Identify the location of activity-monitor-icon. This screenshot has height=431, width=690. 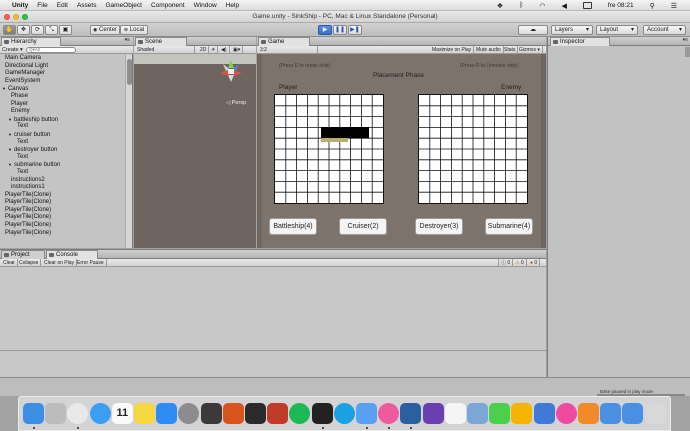
(211, 413).